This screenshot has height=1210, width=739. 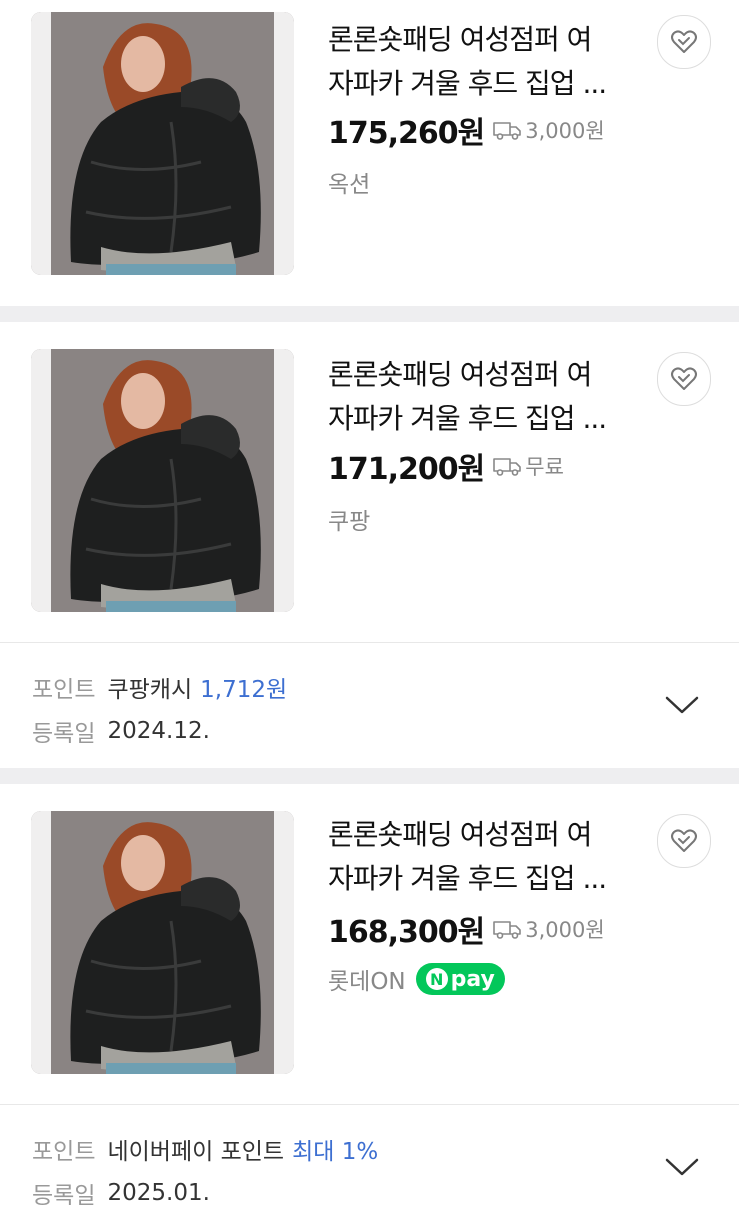 I want to click on price-row: 168,300원 3,000원, so click(x=466, y=929).